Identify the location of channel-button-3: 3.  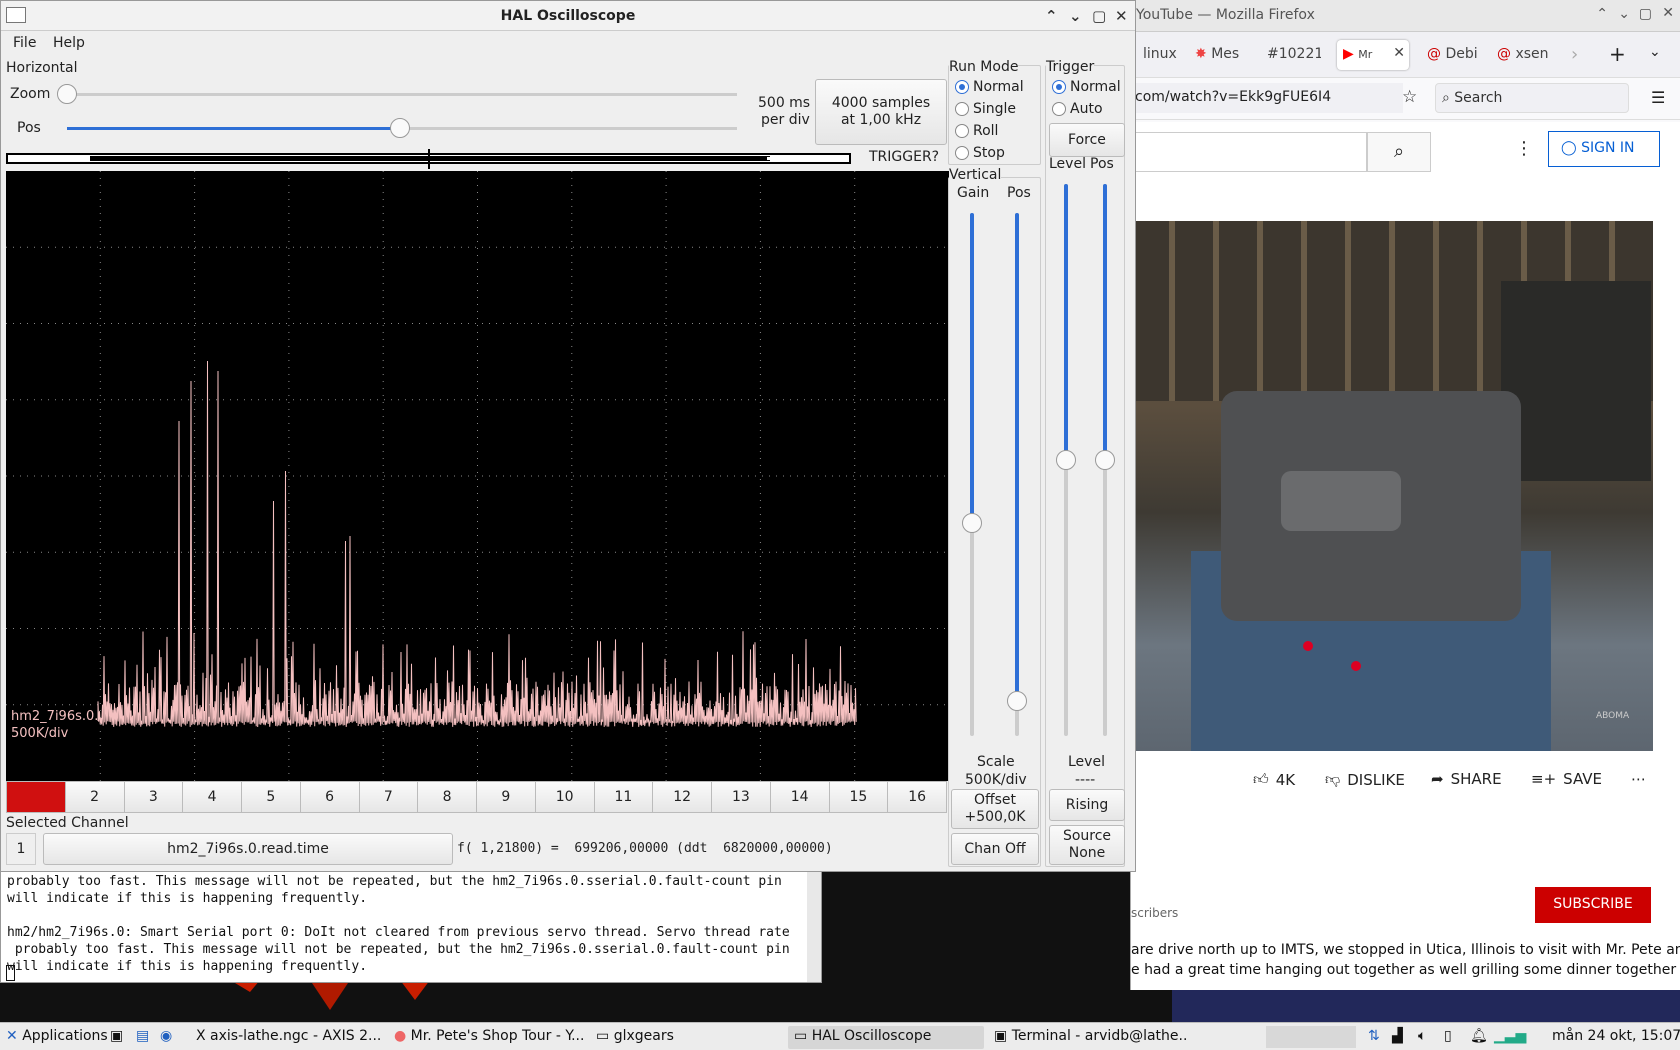
(153, 797).